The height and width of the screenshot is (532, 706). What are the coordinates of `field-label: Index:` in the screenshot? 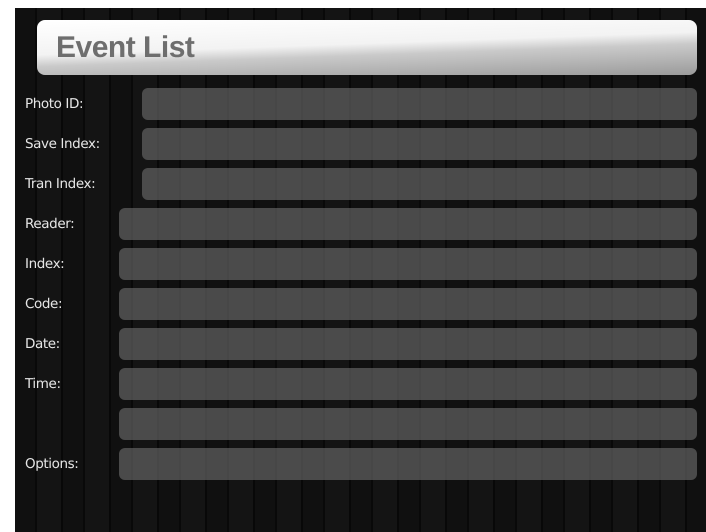 It's located at (45, 264).